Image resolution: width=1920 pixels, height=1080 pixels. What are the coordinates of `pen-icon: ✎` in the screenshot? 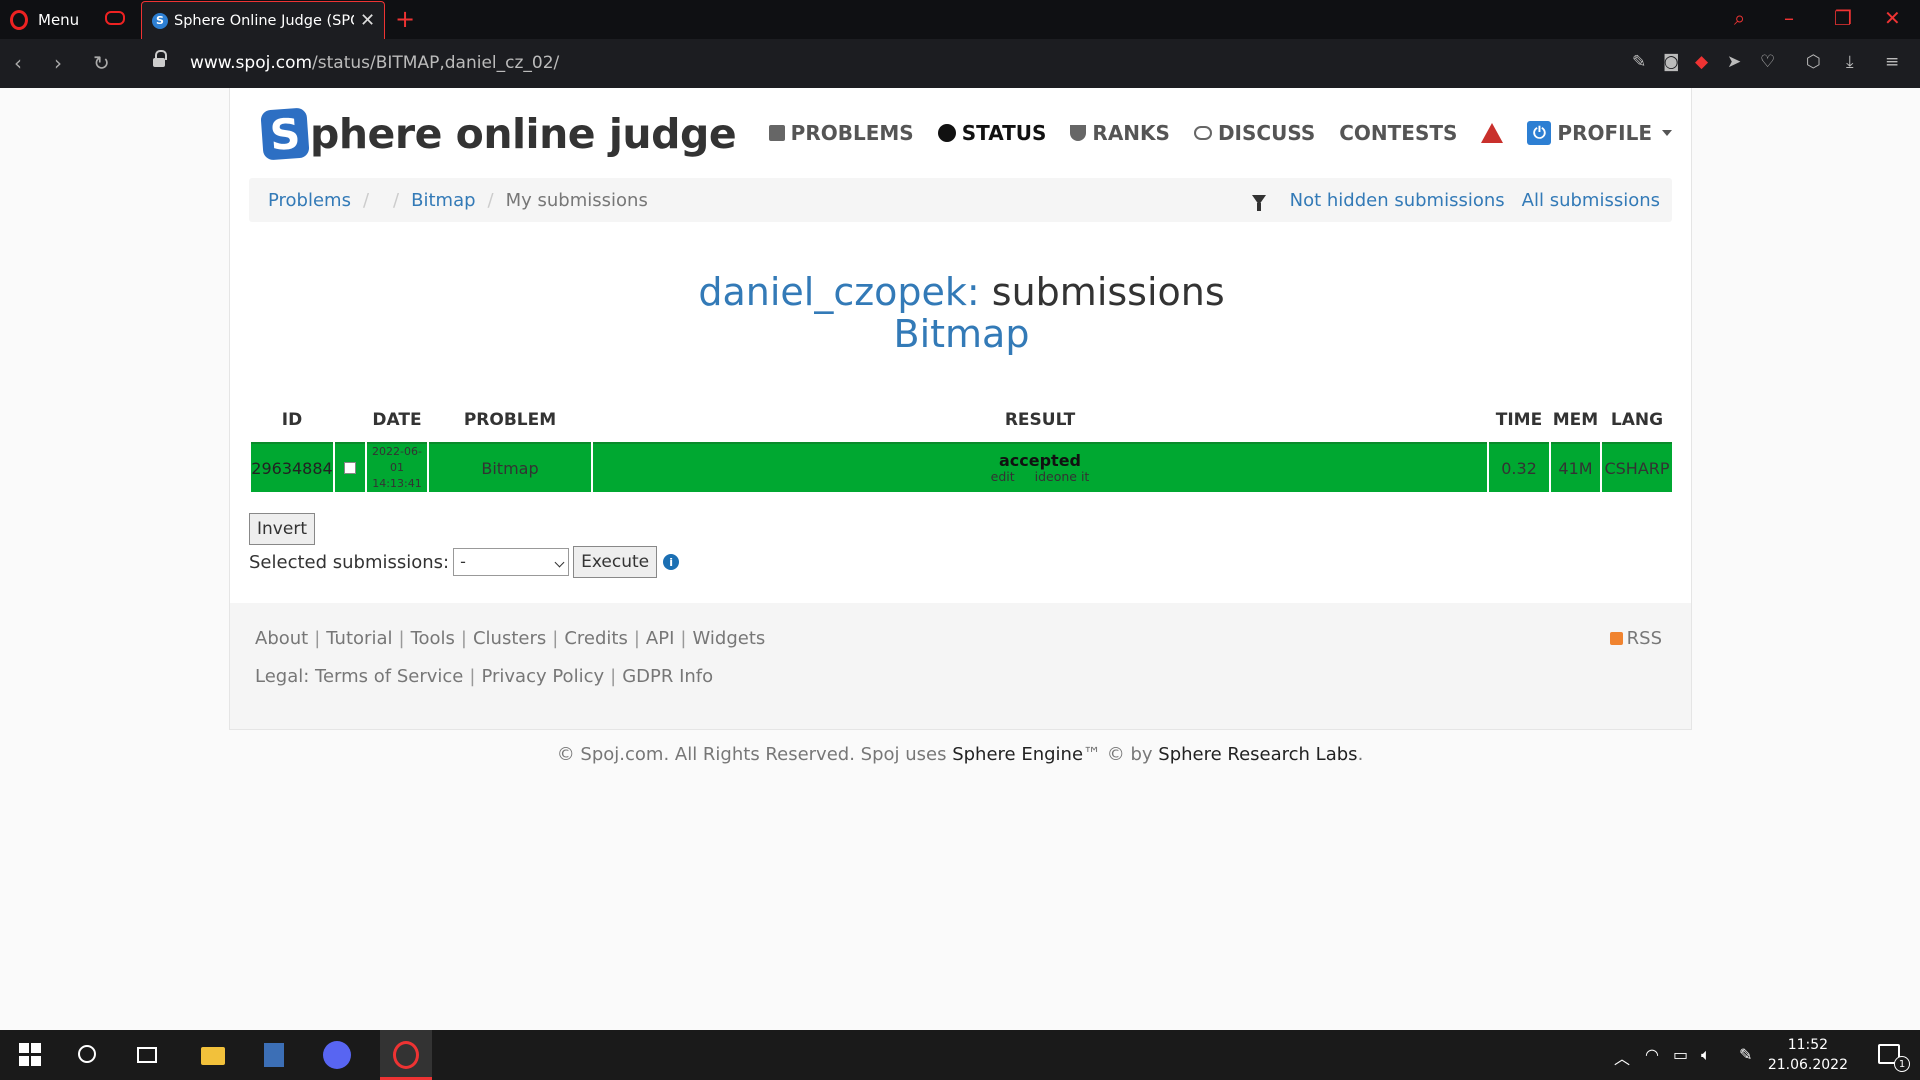 It's located at (1745, 1054).